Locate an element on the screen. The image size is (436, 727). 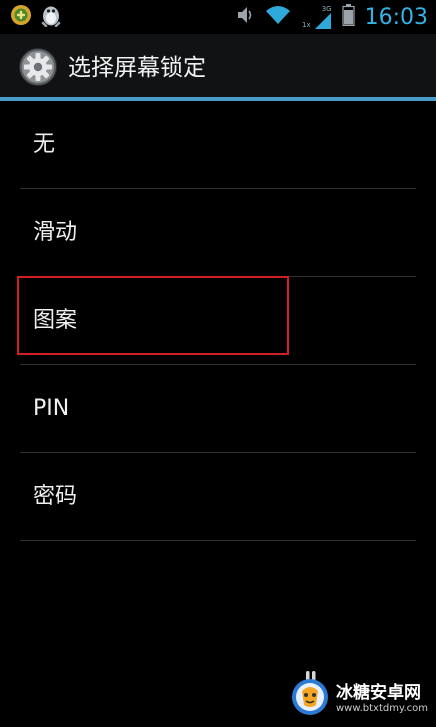
watermark: 冰糖安卓网 www.btxtdmy.com is located at coordinates (359, 699).